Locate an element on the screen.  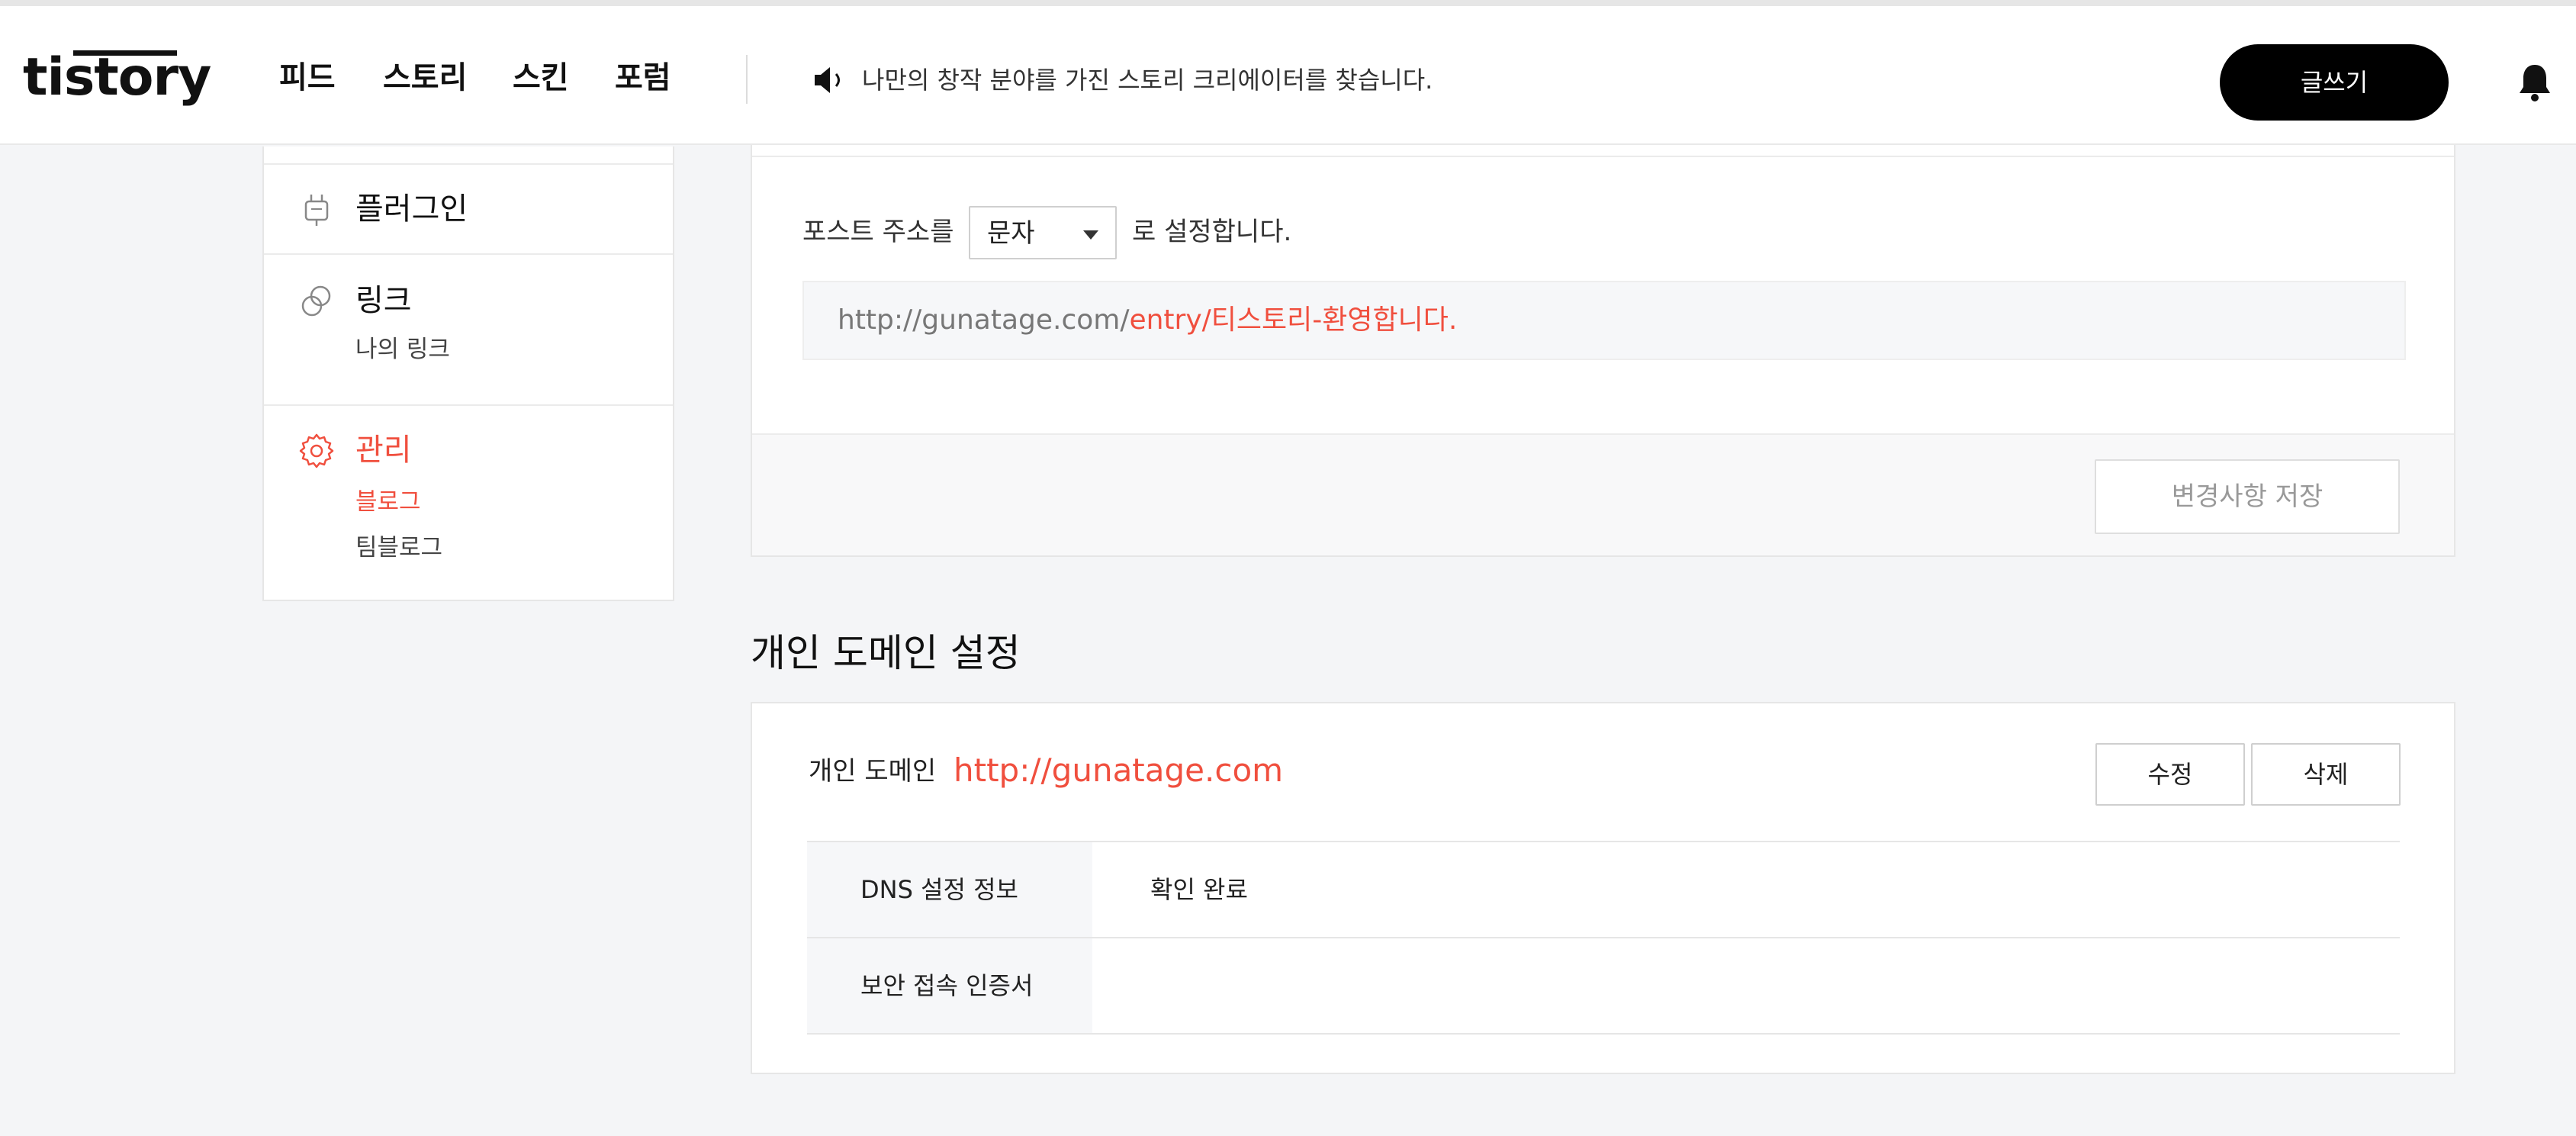
section-title-custom-domain: 개인 도메인 설정 is located at coordinates (886, 653).